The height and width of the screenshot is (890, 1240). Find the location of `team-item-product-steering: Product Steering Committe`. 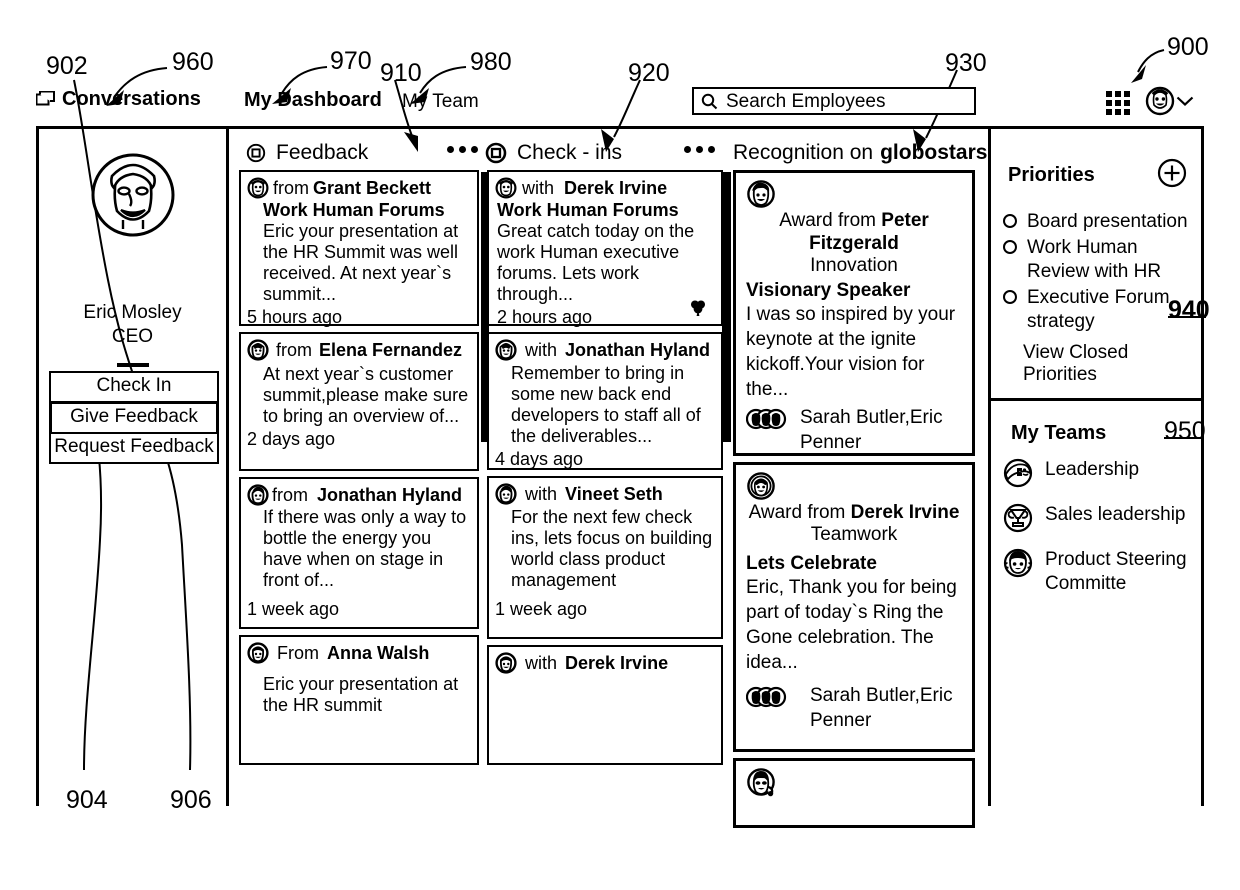

team-item-product-steering: Product Steering Committe is located at coordinates (1103, 572).